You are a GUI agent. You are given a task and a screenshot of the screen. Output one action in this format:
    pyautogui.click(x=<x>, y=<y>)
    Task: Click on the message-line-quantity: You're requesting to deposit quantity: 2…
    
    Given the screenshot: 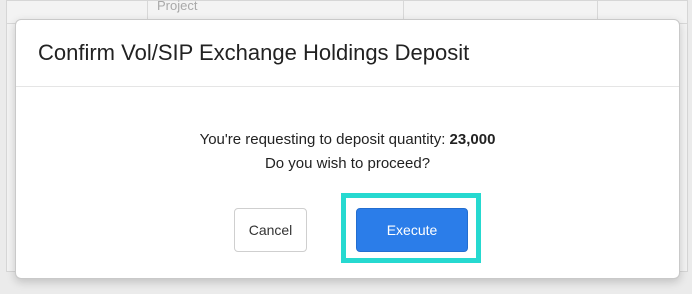 What is the action you would take?
    pyautogui.click(x=347, y=140)
    